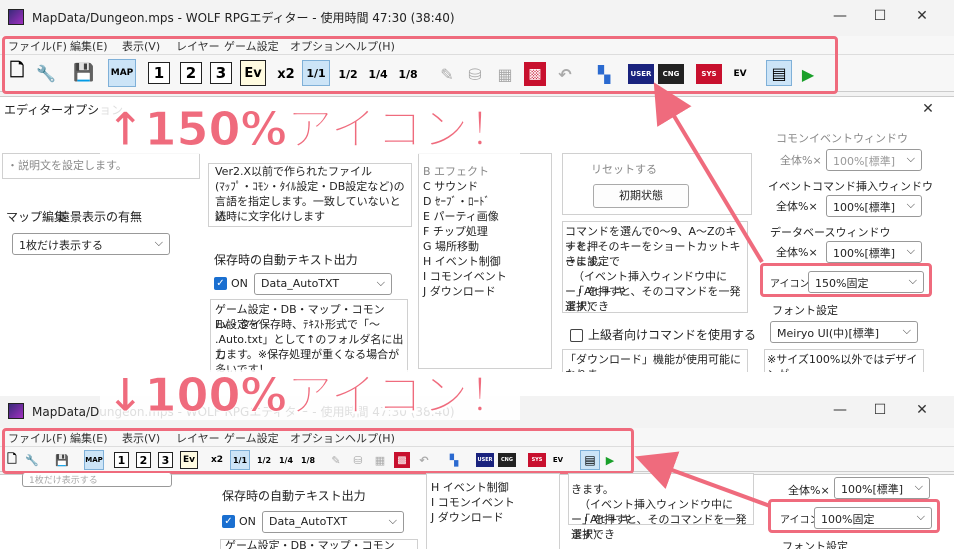 The height and width of the screenshot is (549, 954). Describe the element at coordinates (310, 395) in the screenshot. I see `banner-100-percent: ↓100%アイコン！` at that location.